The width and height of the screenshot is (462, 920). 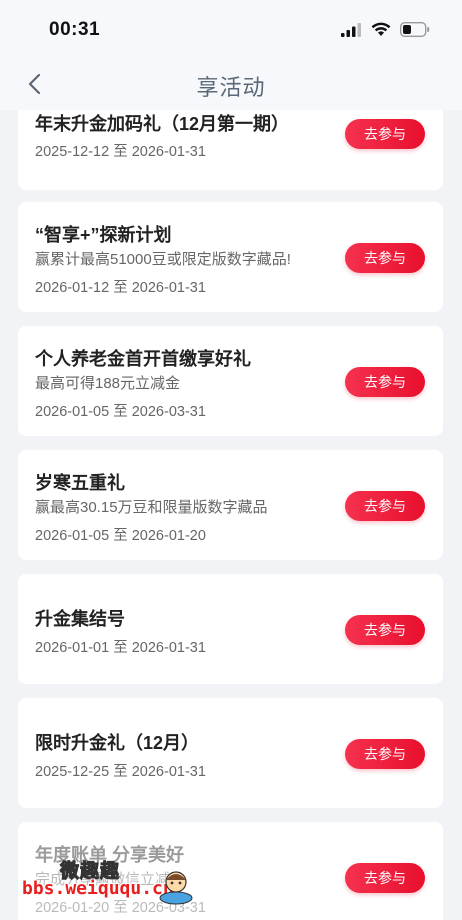 What do you see at coordinates (80, 619) in the screenshot?
I see `activity-title: 升金集结号` at bounding box center [80, 619].